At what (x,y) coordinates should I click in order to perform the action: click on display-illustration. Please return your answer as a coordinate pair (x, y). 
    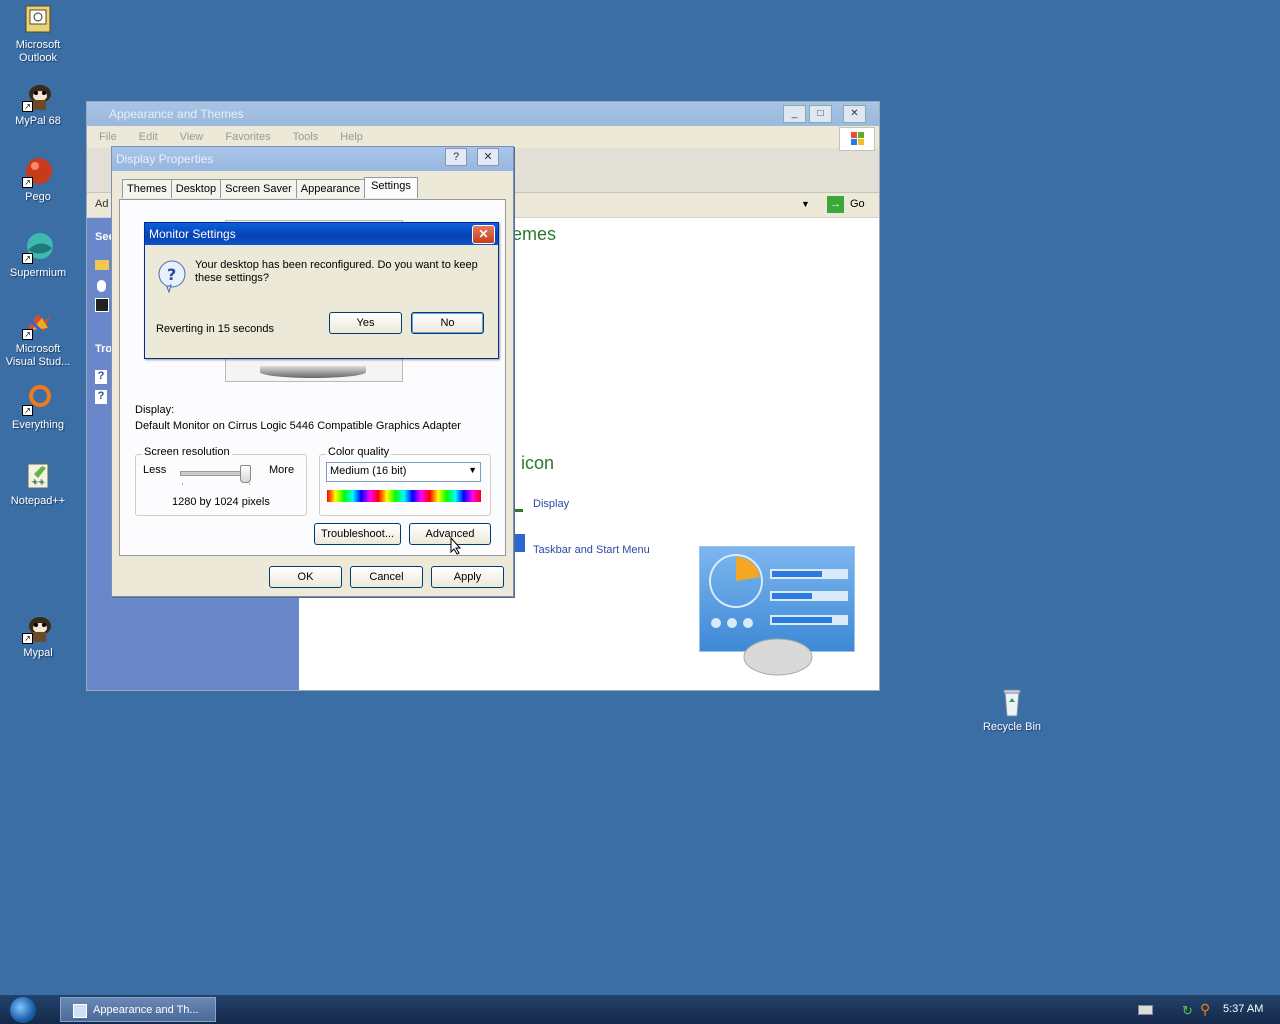
    Looking at the image, I should click on (777, 611).